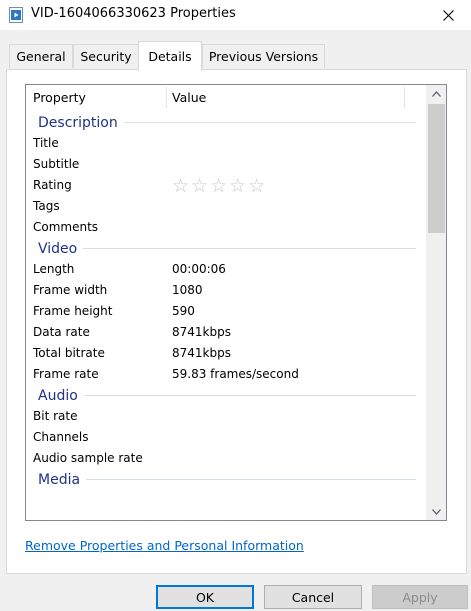 This screenshot has width=471, height=611. What do you see at coordinates (183, 311) in the screenshot?
I see `property-value: 590` at bounding box center [183, 311].